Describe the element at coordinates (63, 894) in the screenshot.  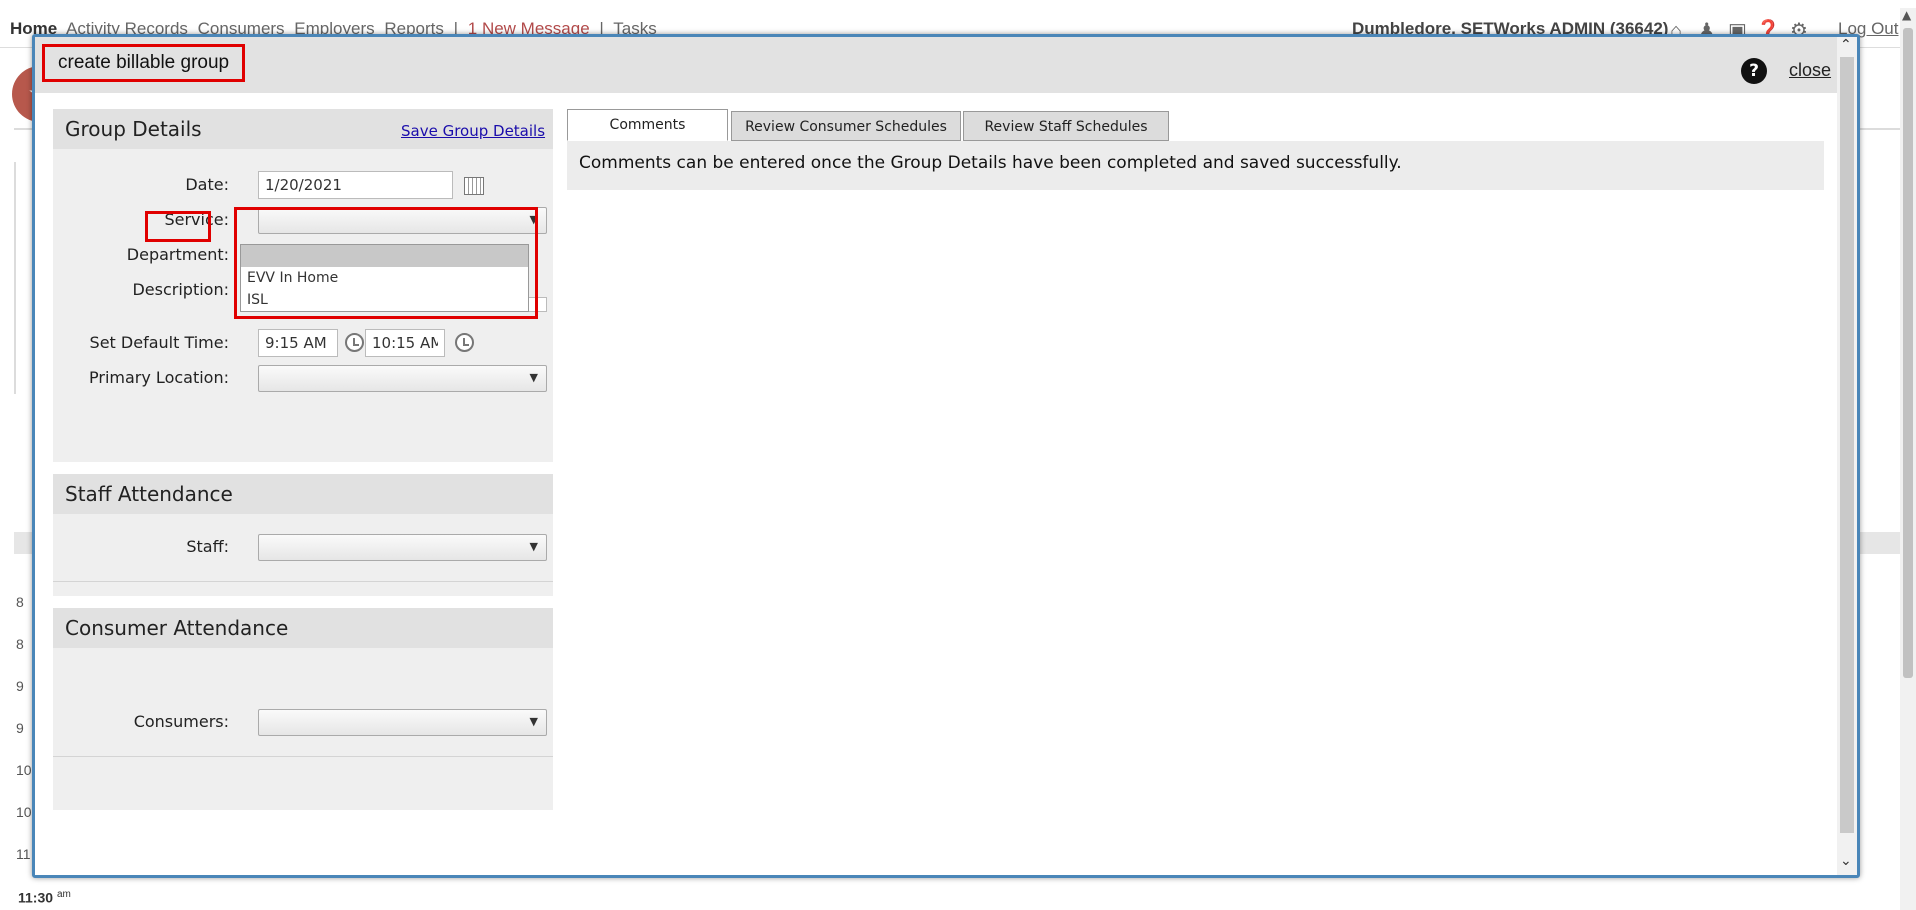
I see `time-suffix: am` at that location.